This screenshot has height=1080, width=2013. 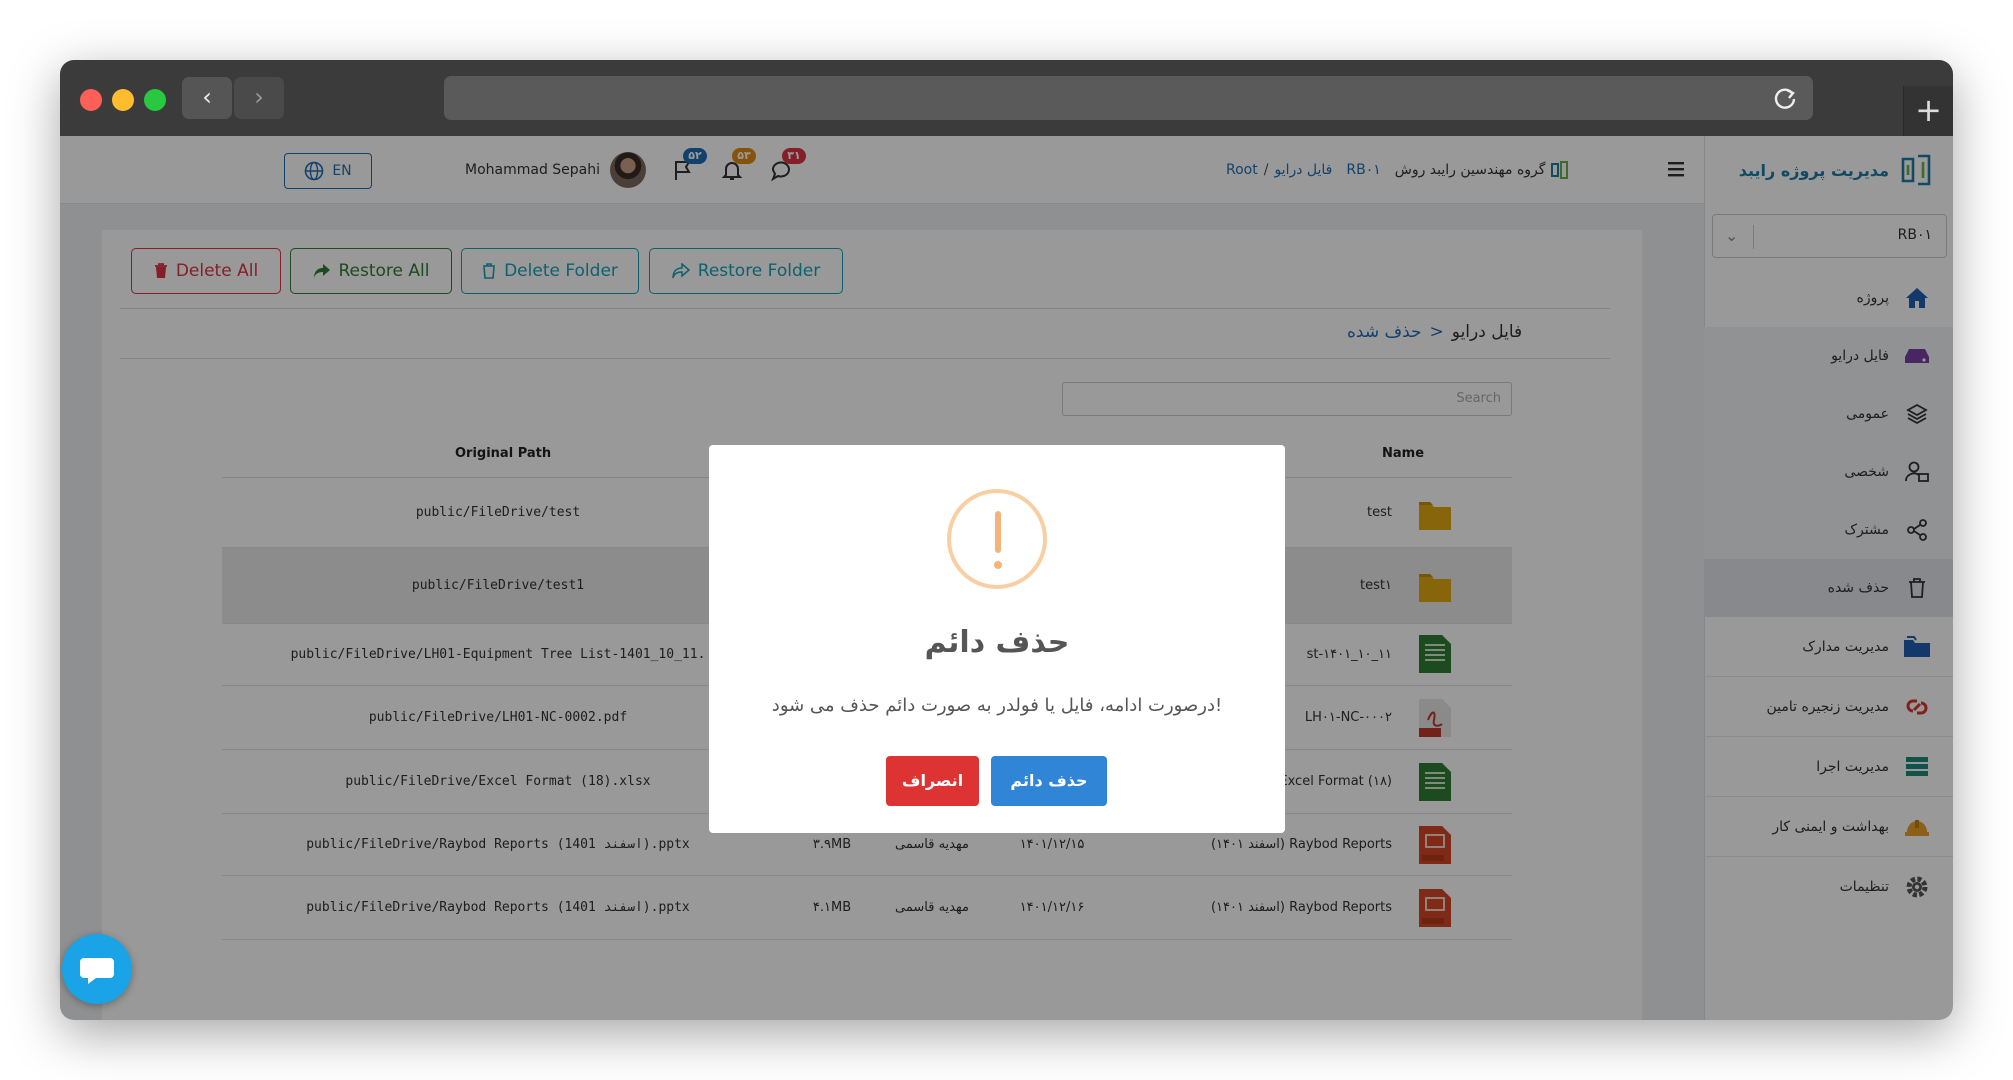 I want to click on reload-icon, so click(x=1785, y=98).